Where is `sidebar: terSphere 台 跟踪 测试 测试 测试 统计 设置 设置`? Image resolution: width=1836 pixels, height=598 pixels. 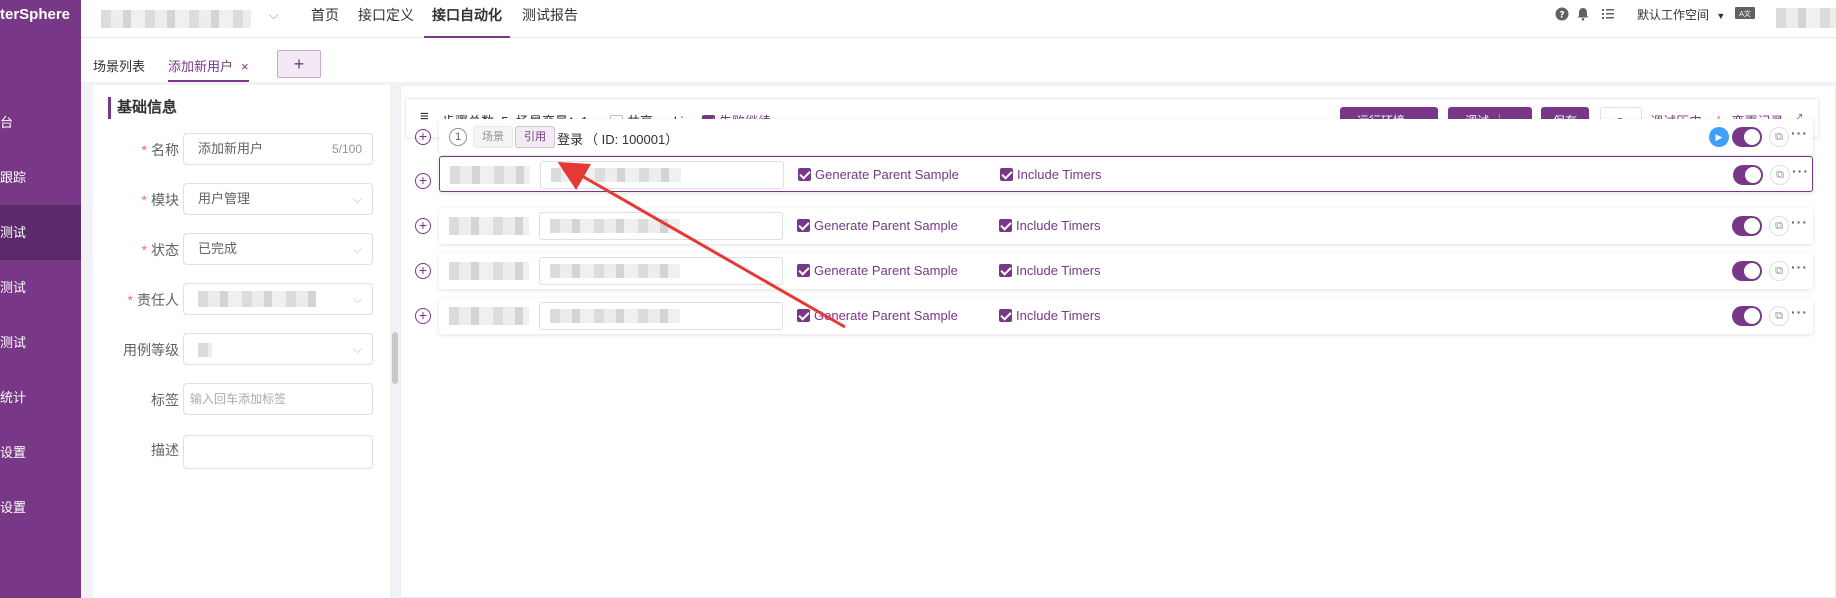
sidebar: terSphere 台 跟踪 测试 测试 测试 统计 设置 设置 is located at coordinates (40, 299).